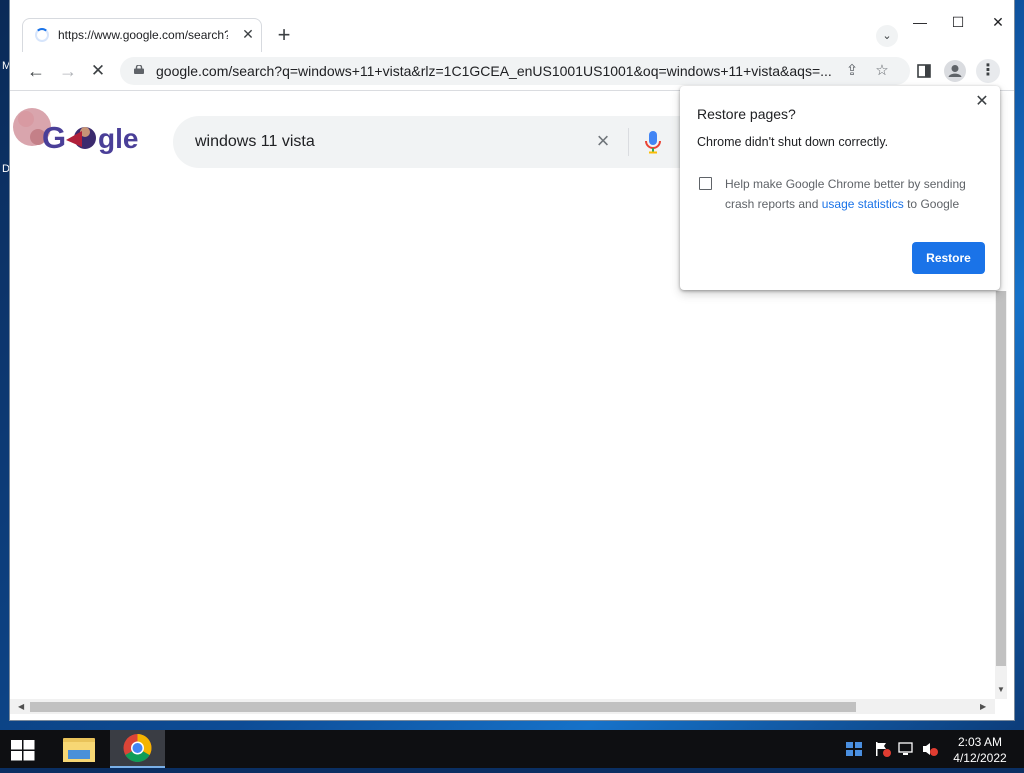 This screenshot has height=773, width=1024. I want to click on taskbar-file-explorer, so click(79, 749).